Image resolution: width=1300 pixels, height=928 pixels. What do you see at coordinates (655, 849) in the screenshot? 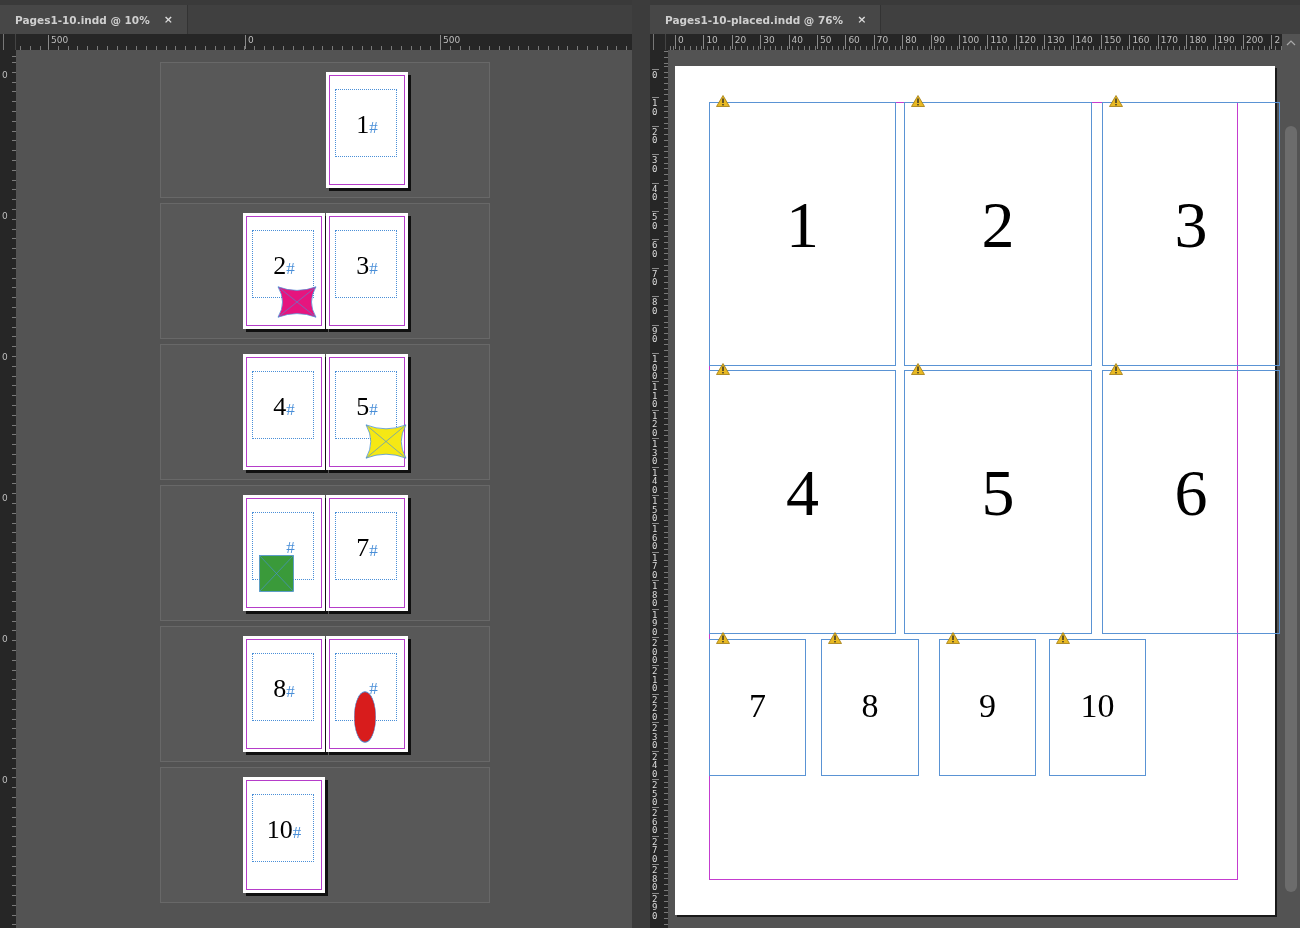
I see `ruler-label: 270` at bounding box center [655, 849].